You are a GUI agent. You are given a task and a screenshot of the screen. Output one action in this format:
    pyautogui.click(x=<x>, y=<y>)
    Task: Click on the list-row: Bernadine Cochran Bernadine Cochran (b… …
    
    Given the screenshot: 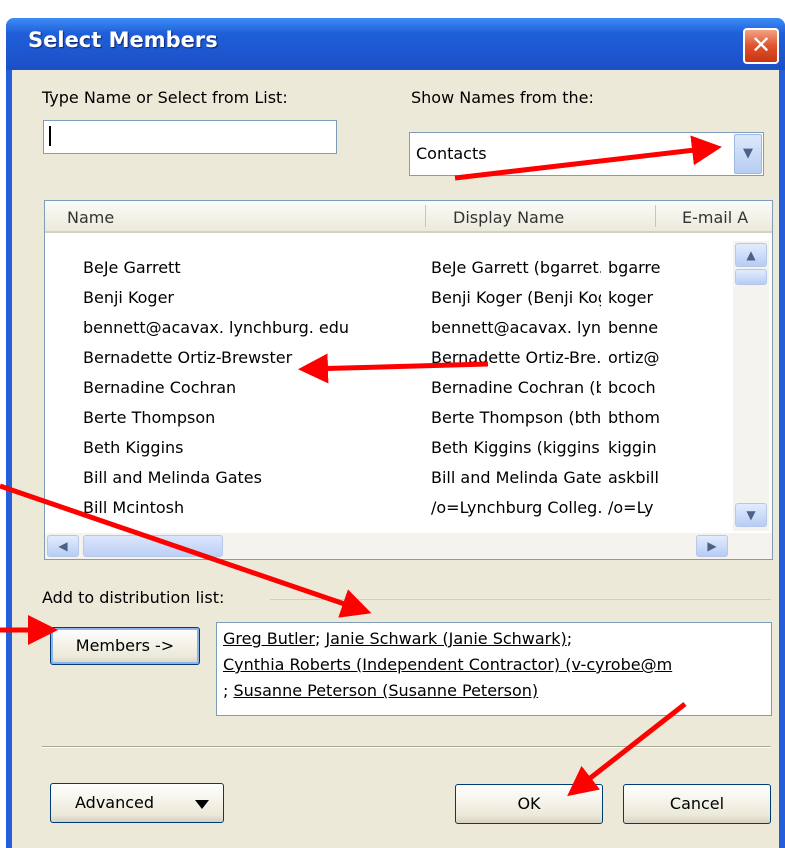 What is the action you would take?
    pyautogui.click(x=389, y=388)
    